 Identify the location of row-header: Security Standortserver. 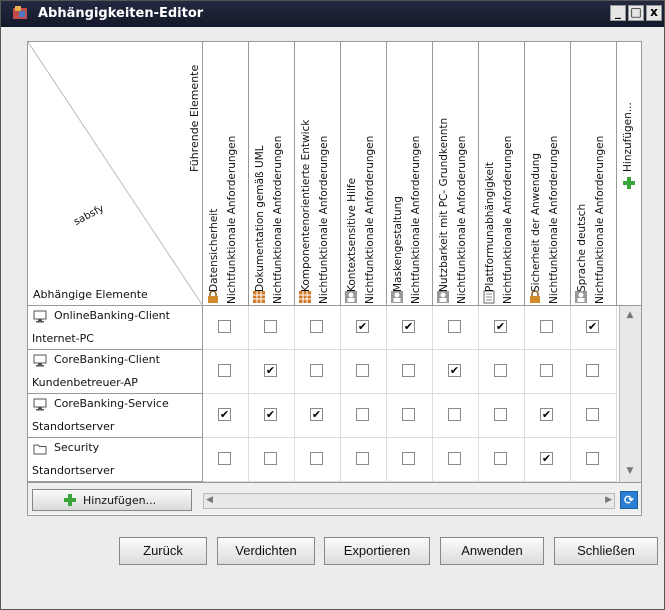
(115, 460).